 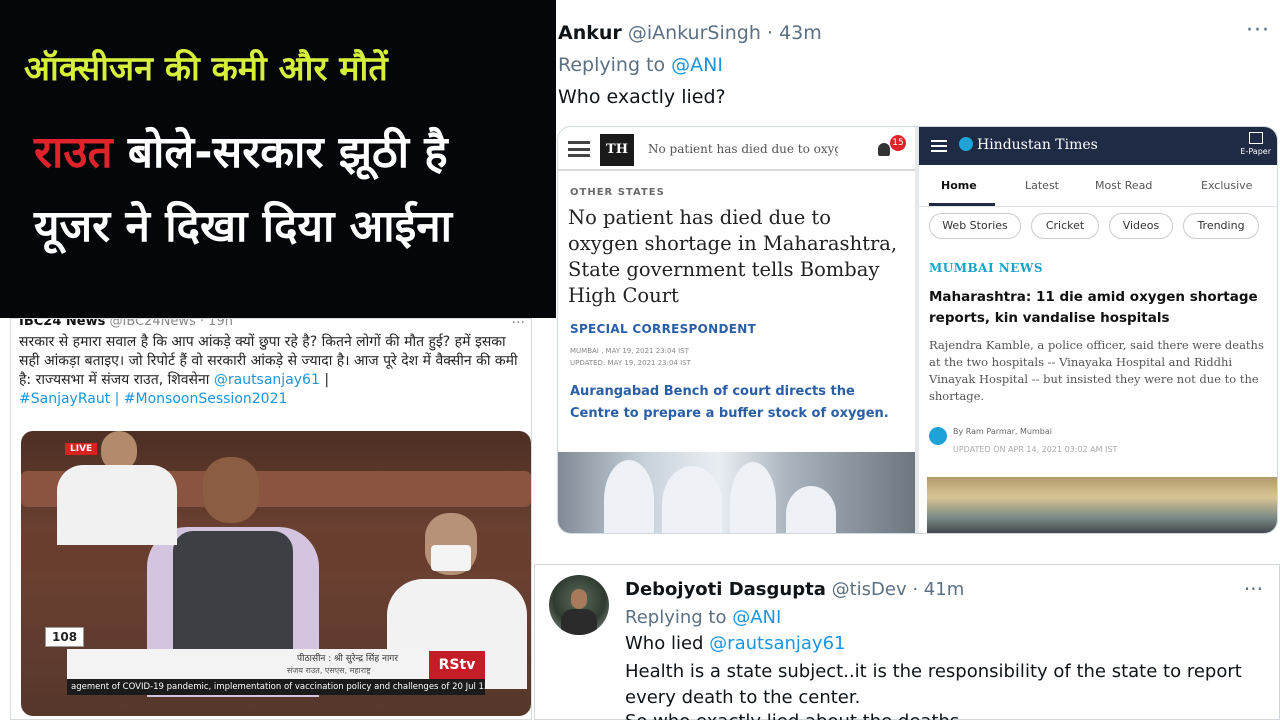 What do you see at coordinates (73, 152) in the screenshot?
I see `banner-highlight: राउत` at bounding box center [73, 152].